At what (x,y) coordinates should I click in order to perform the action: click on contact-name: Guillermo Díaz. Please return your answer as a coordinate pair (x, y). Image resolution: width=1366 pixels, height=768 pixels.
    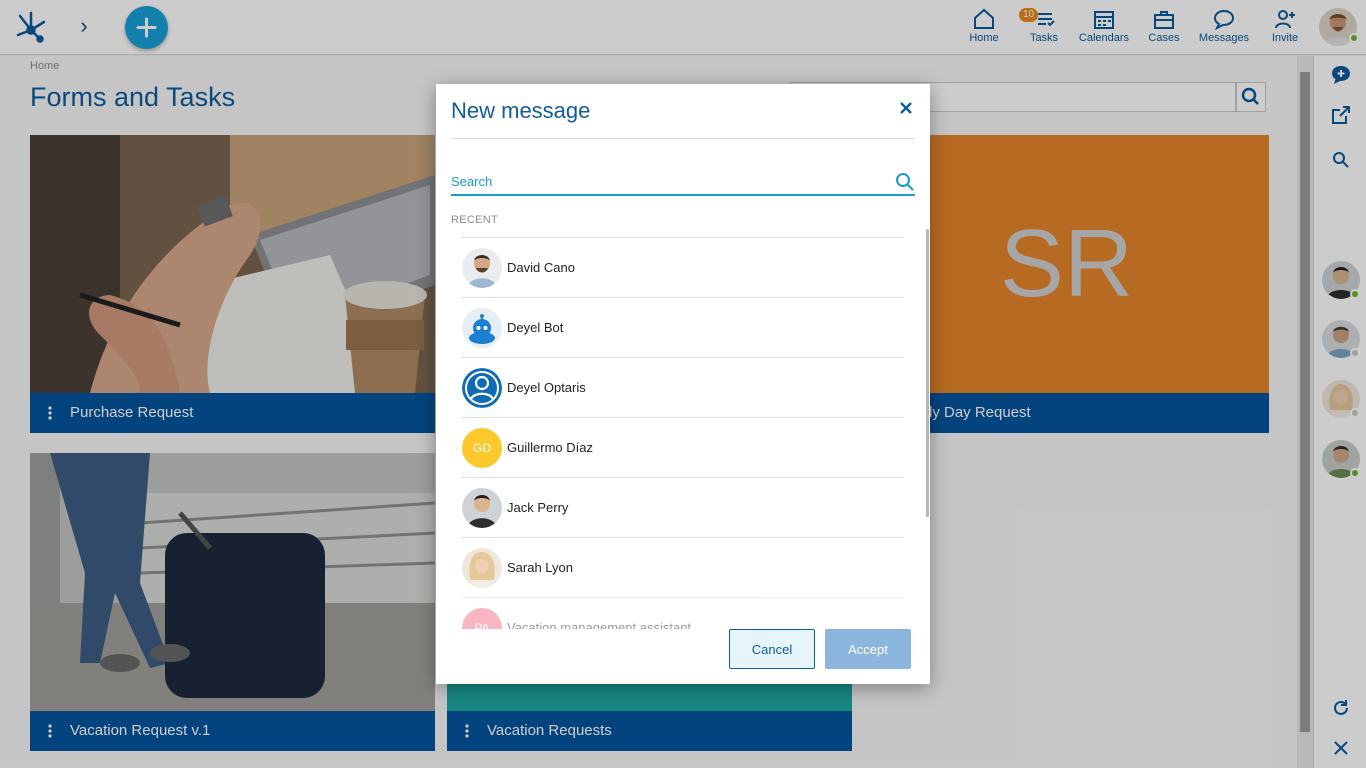
    Looking at the image, I should click on (550, 447).